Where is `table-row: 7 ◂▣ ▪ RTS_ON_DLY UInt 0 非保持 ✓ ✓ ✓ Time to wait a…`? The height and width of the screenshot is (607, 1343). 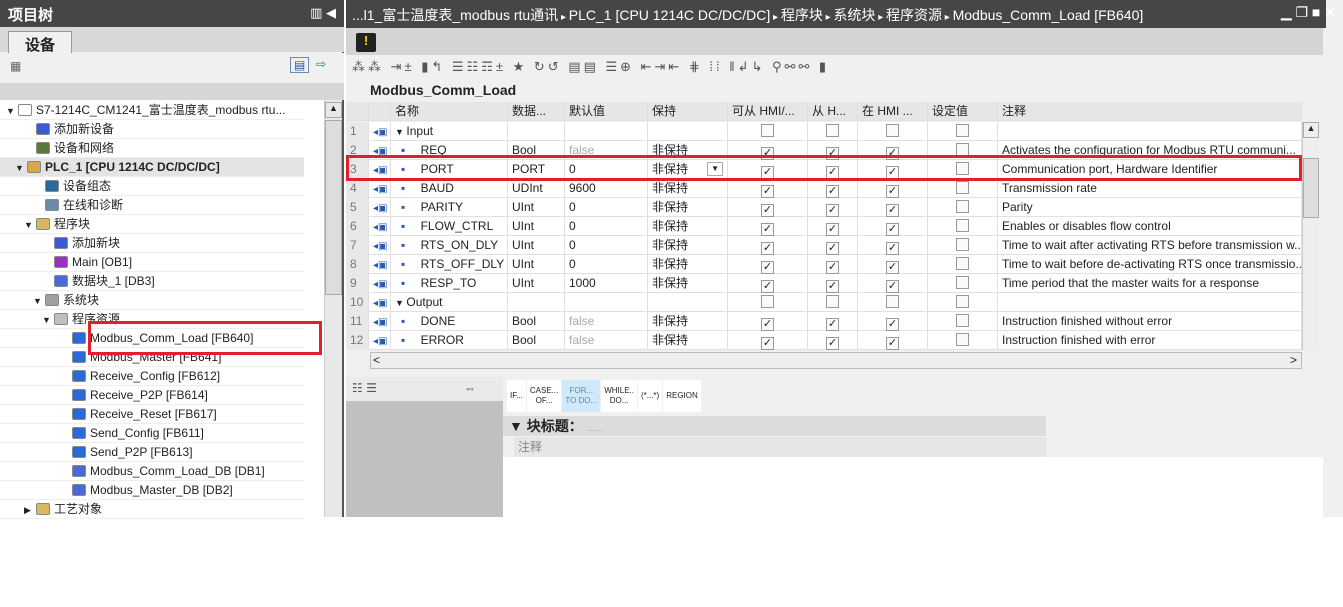
table-row: 7 ◂▣ ▪ RTS_ON_DLY UInt 0 非保持 ✓ ✓ ✓ Time to wait a… is located at coordinates (824, 245).